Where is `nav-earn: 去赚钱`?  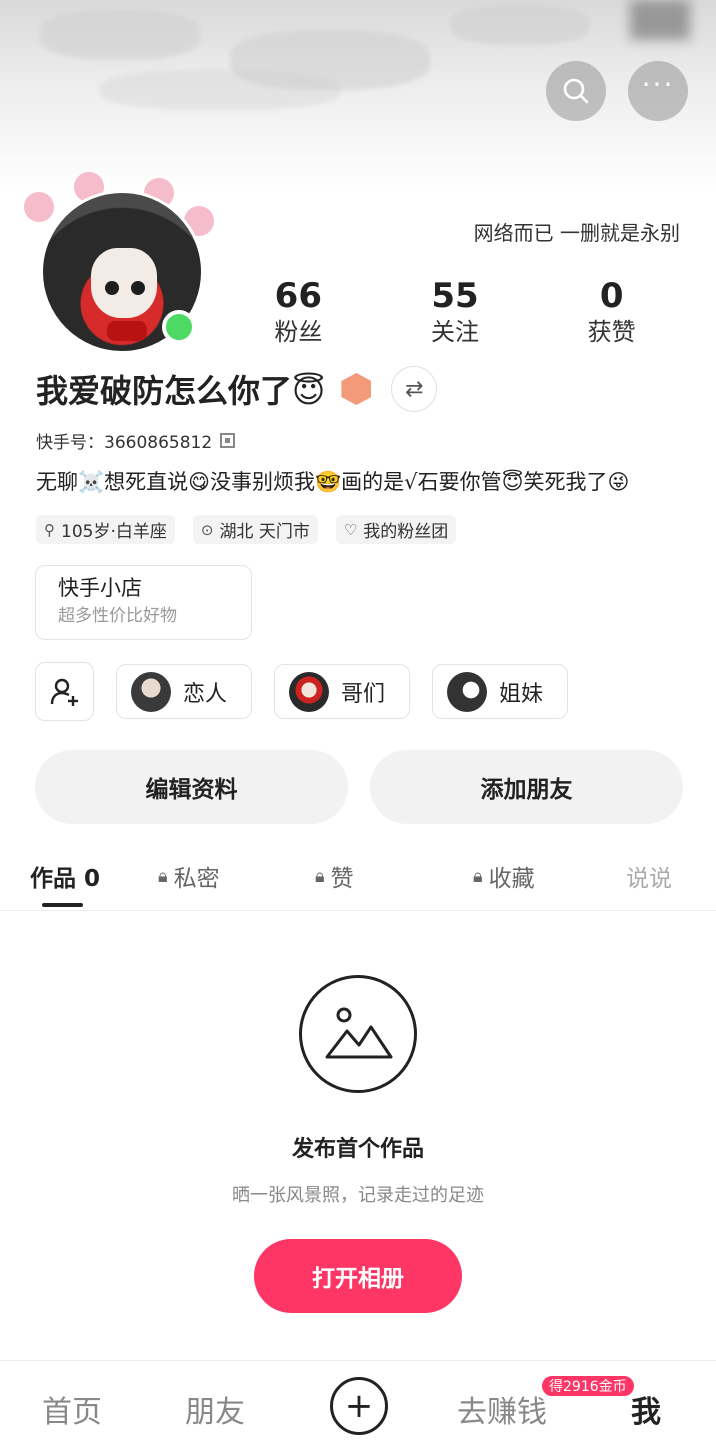
nav-earn: 去赚钱 is located at coordinates (502, 1409).